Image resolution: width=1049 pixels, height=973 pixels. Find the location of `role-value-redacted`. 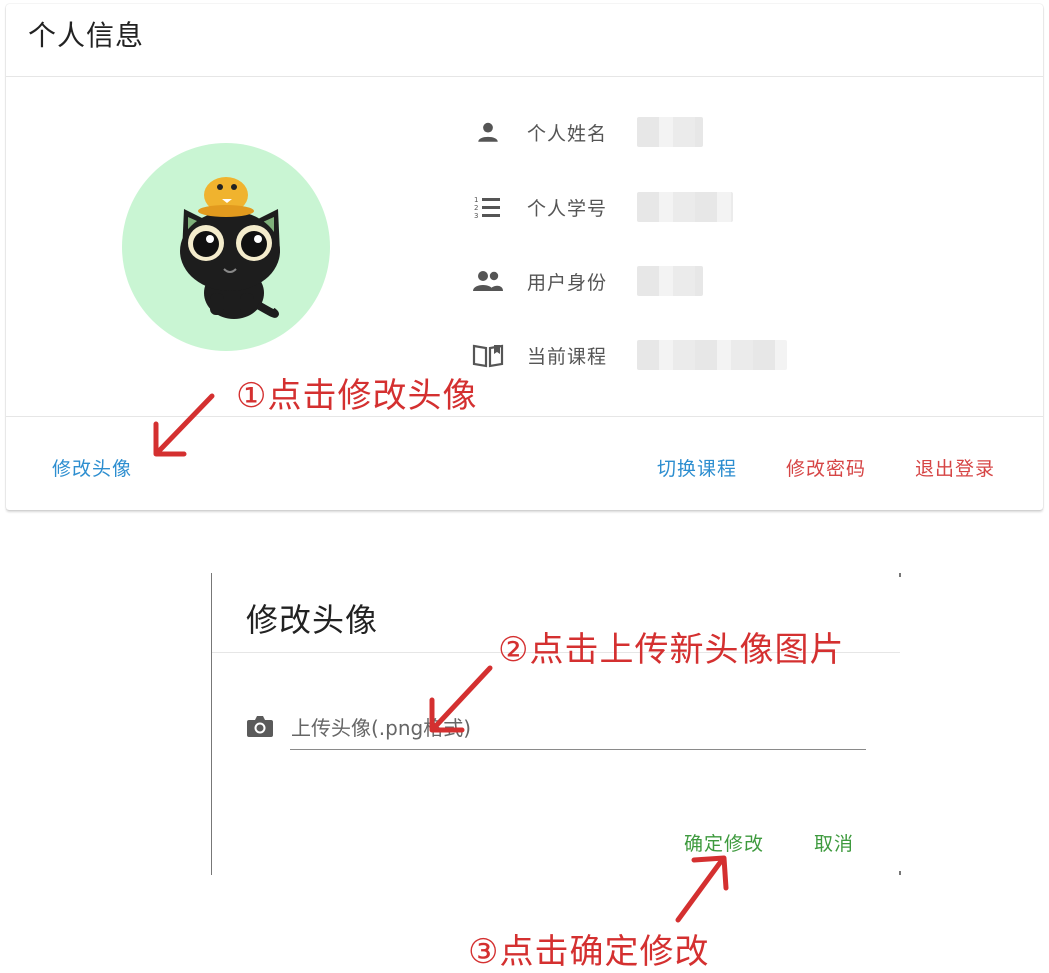

role-value-redacted is located at coordinates (670, 281).